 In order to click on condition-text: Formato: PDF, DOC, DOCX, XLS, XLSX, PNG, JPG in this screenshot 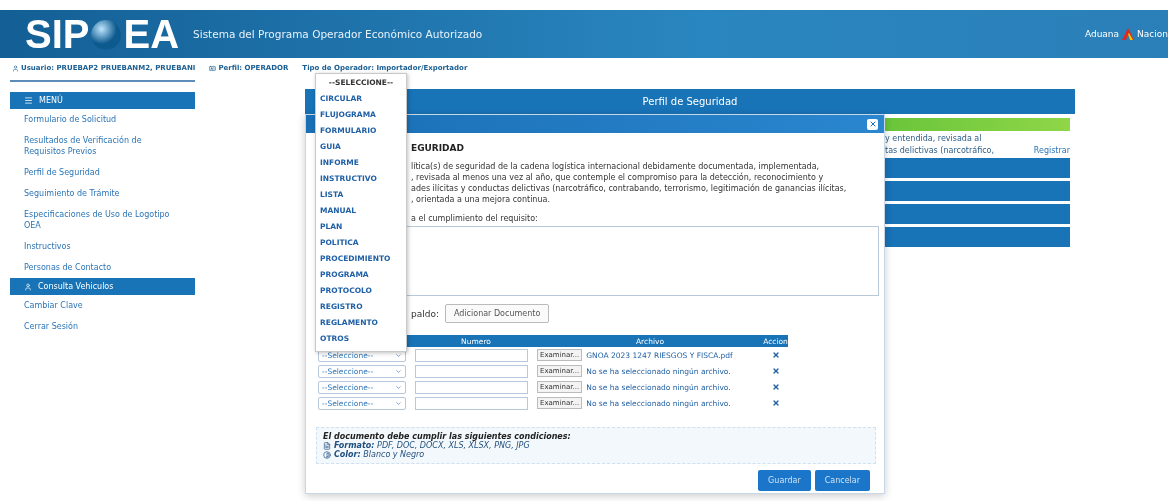, I will do `click(432, 445)`.